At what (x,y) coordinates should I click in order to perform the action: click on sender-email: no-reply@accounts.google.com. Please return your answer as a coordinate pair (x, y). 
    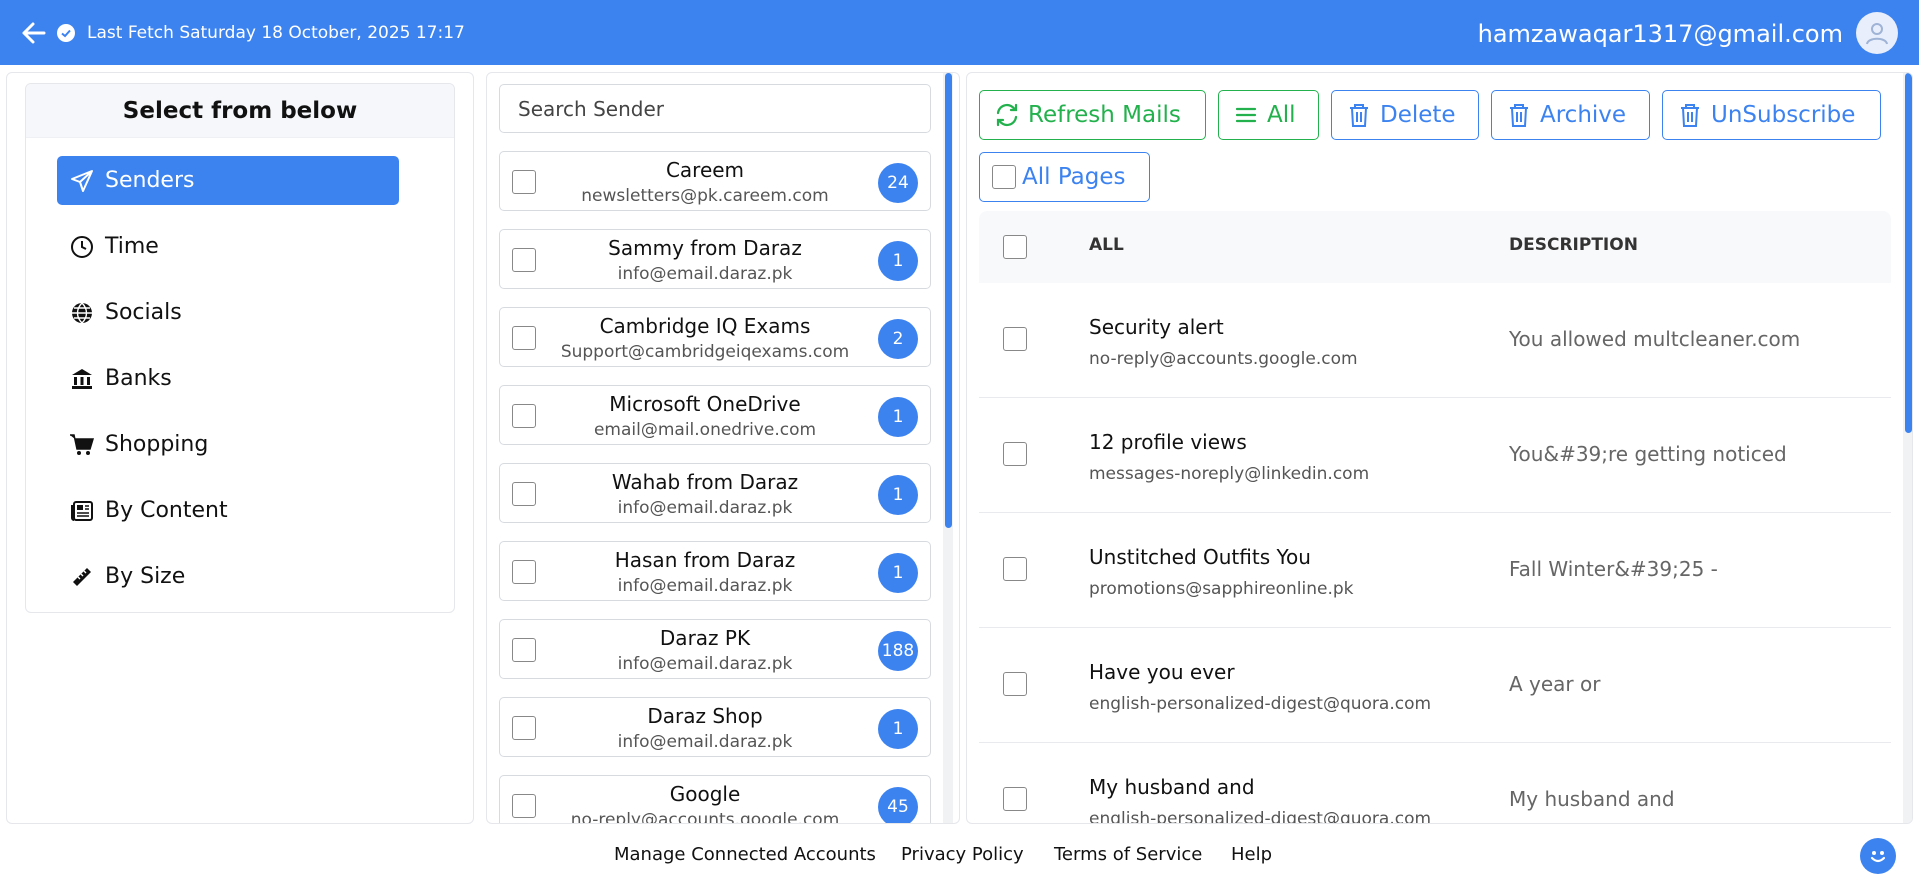
    Looking at the image, I should click on (705, 817).